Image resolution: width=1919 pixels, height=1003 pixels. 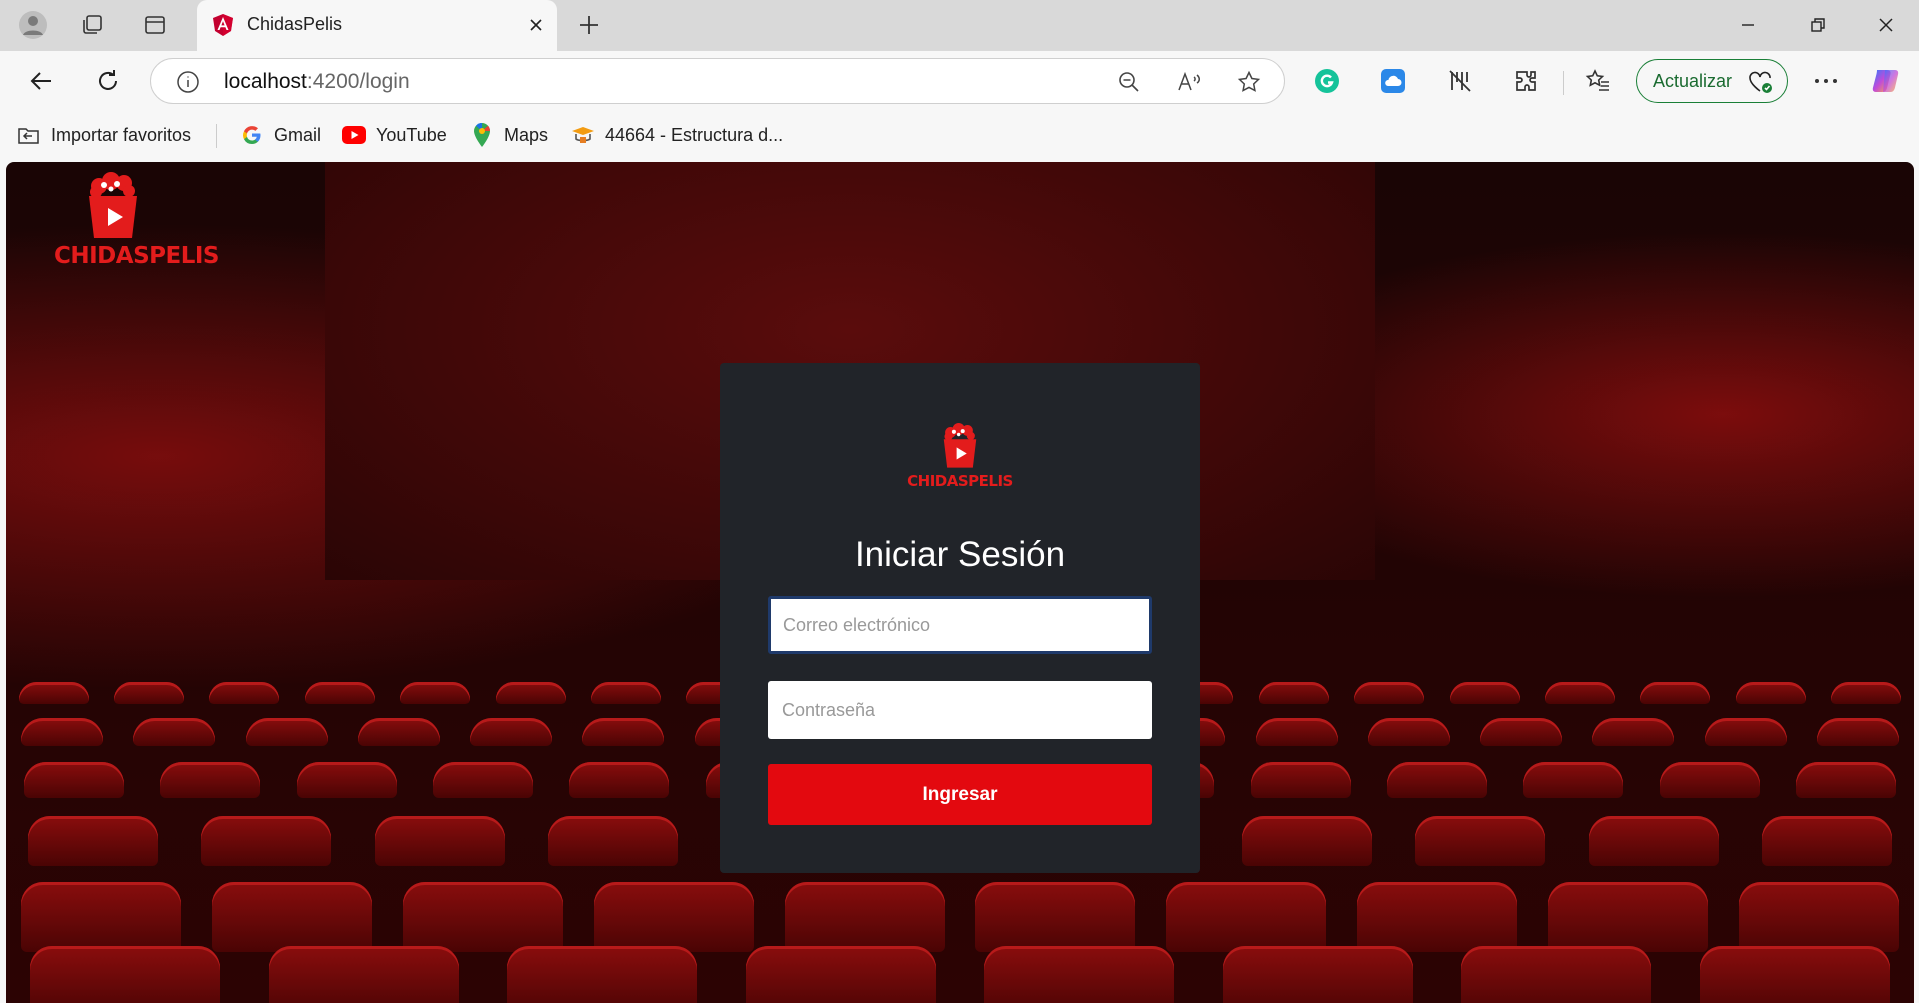 I want to click on workspaces-icon, so click(x=92, y=25).